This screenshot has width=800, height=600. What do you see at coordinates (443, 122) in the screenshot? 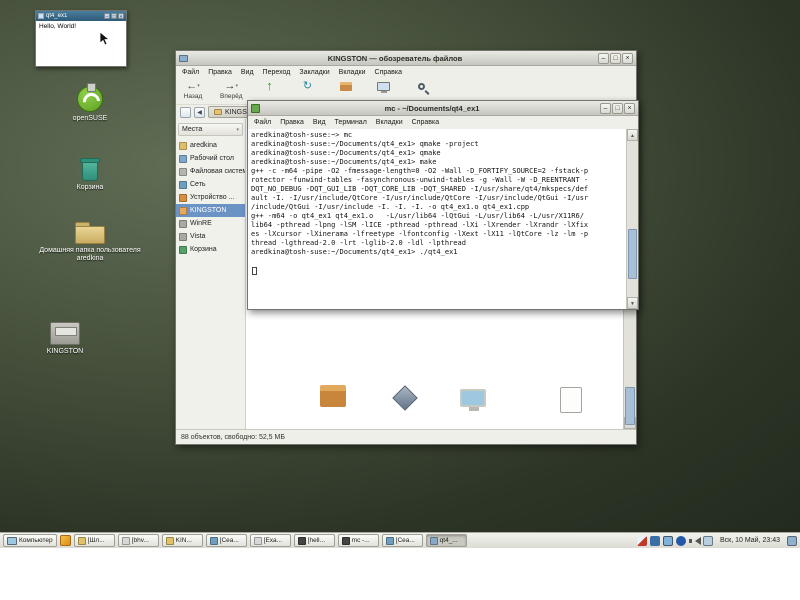
I see `terminal-menubar: Файл Правка Вид Терминал Вкладки Справка` at bounding box center [443, 122].